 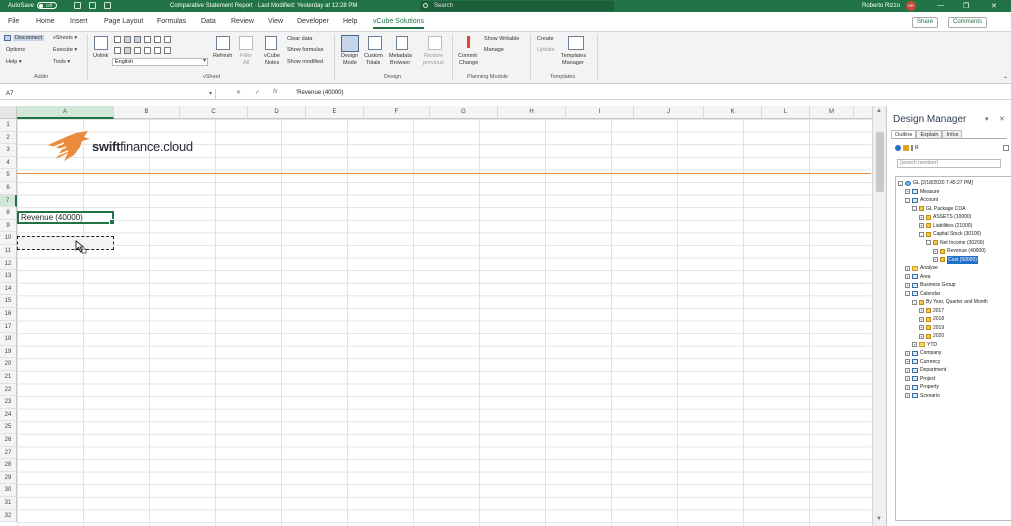 I want to click on design-mode-line2: Mode, so click(x=350, y=63).